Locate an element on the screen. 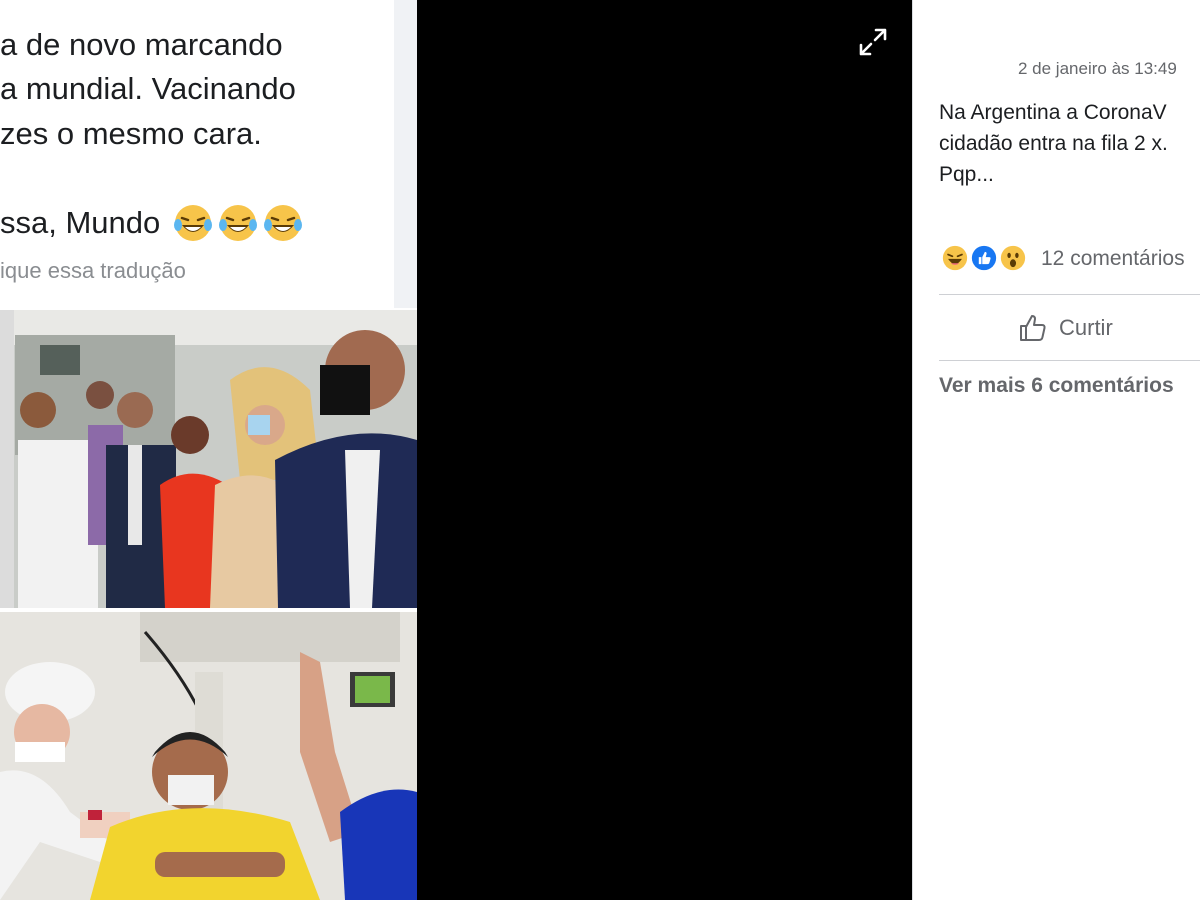 This screenshot has width=1200, height=900. photo-group-vaccination is located at coordinates (208, 459).